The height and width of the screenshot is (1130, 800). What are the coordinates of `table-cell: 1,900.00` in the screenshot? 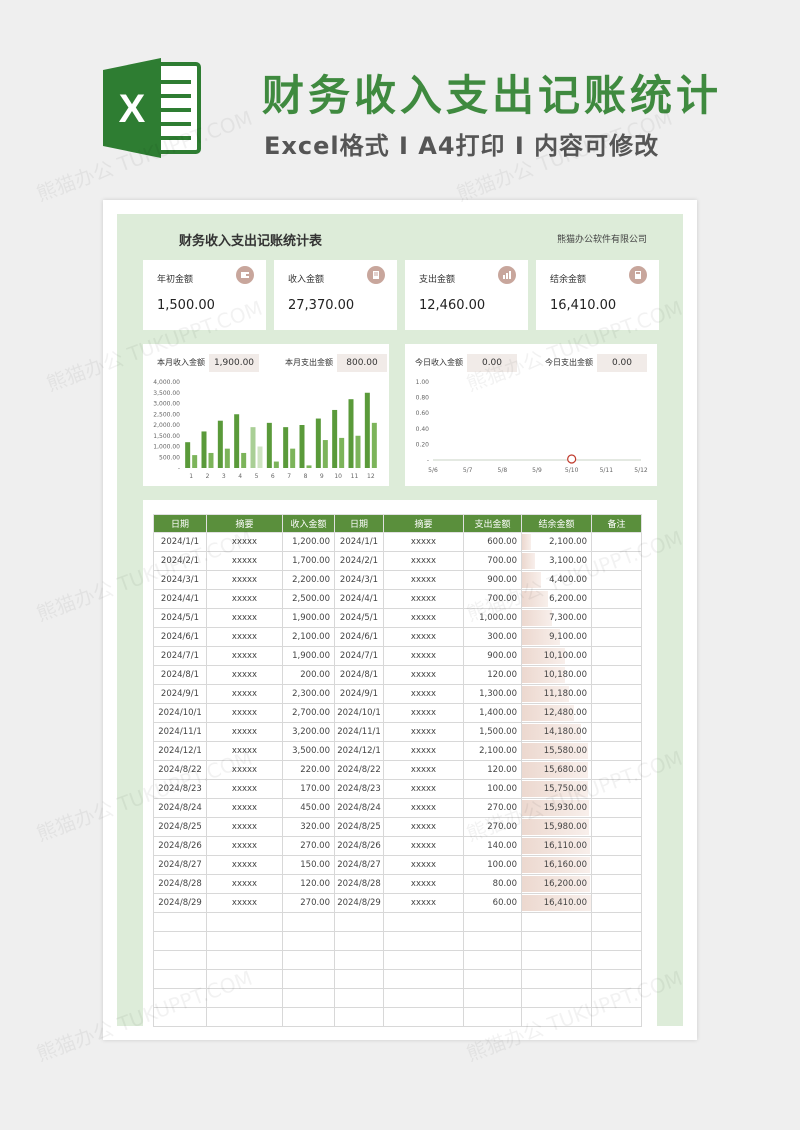 It's located at (308, 656).